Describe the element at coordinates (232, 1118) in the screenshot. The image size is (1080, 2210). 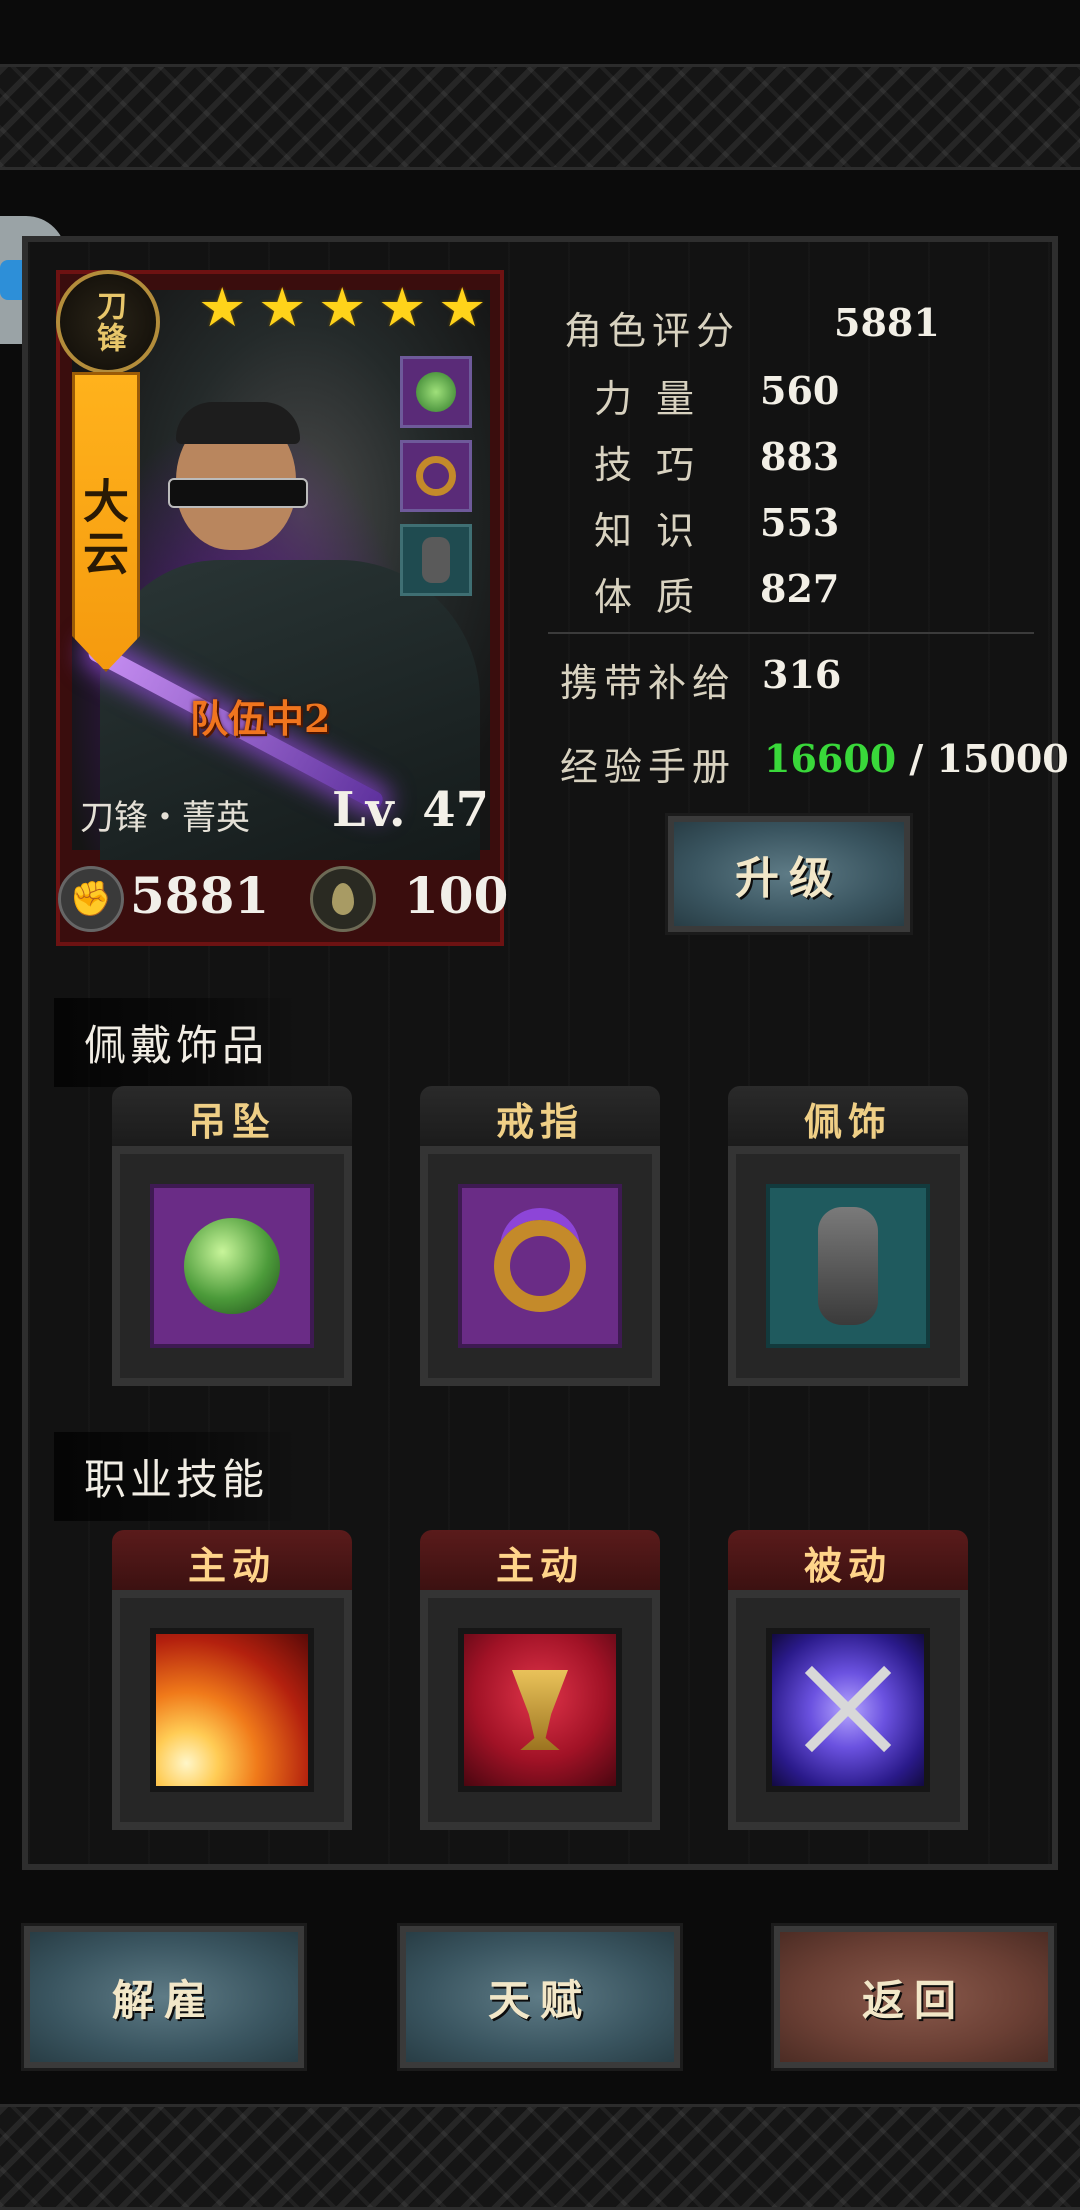
I see `accessory-slot-label: 吊坠` at that location.